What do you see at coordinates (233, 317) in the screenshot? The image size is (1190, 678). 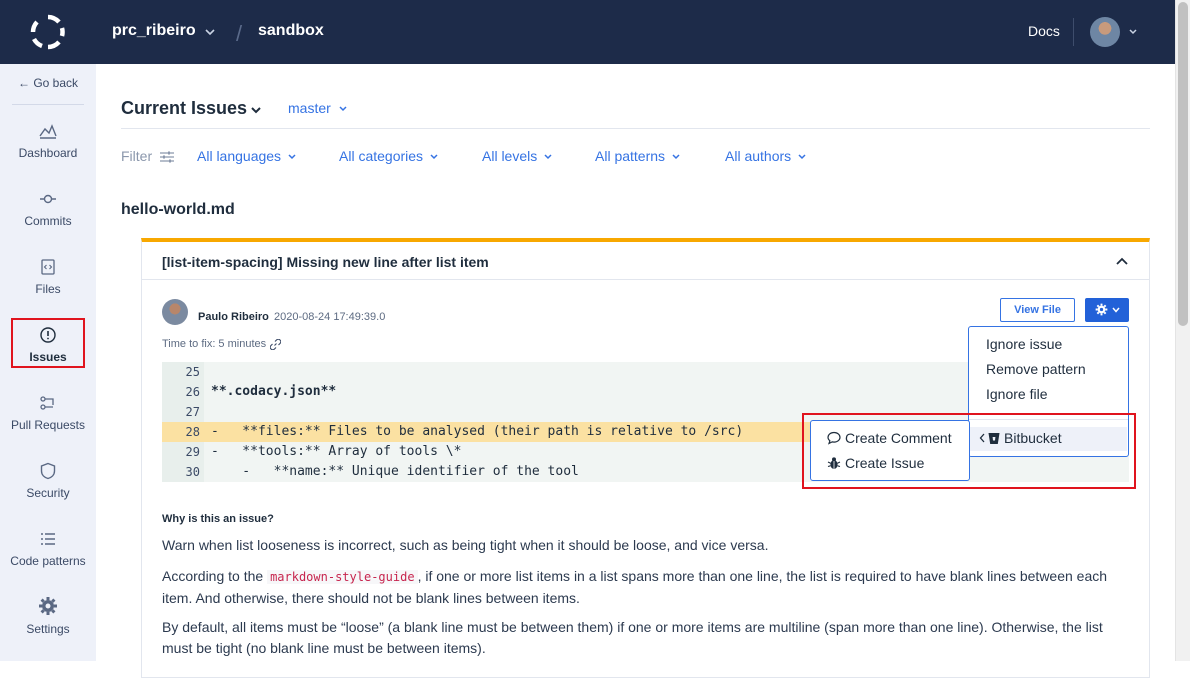 I see `author-name: Paulo Ribeiro` at bounding box center [233, 317].